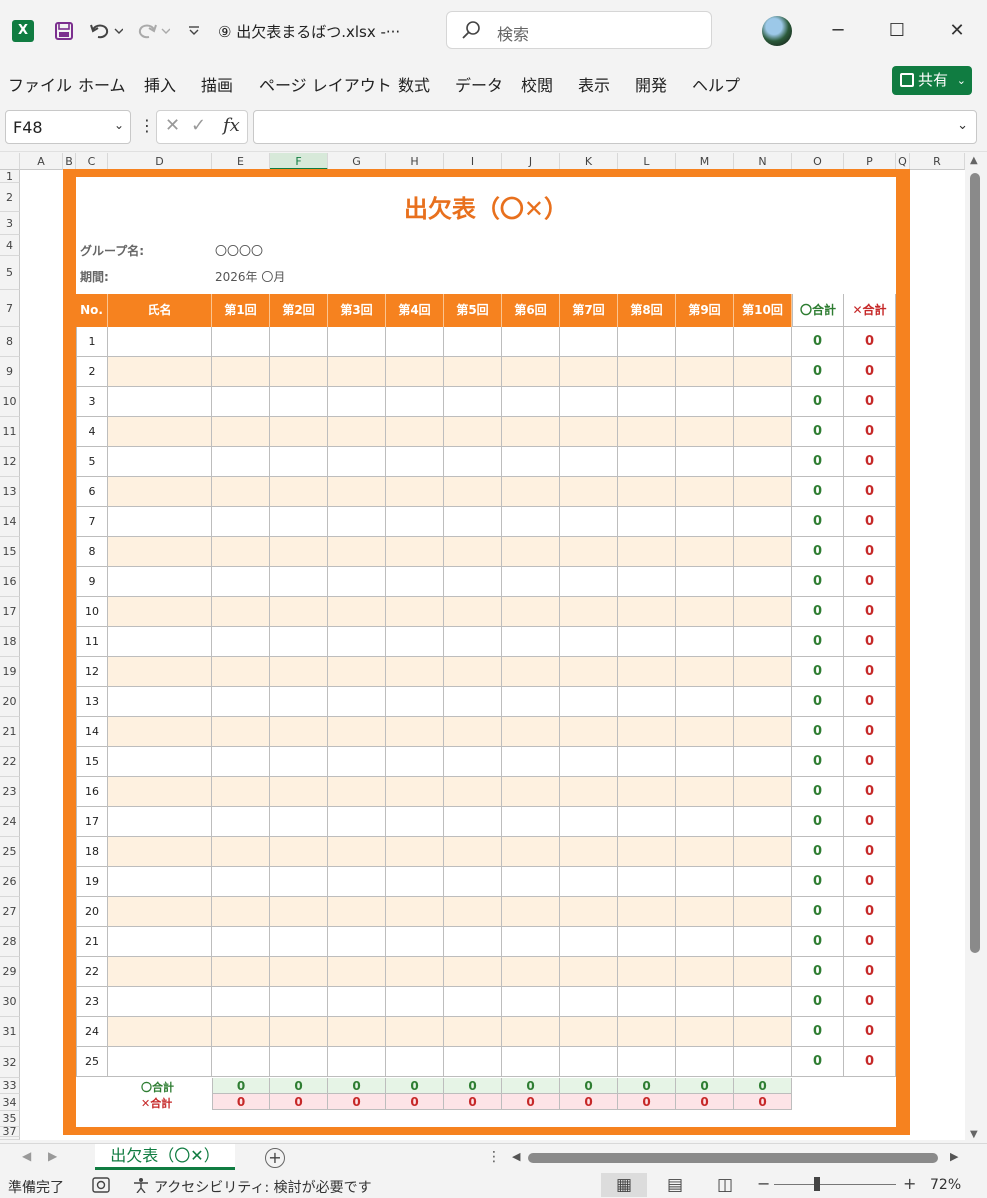 This screenshot has width=987, height=1198. I want to click on column-header-p: P, so click(870, 161).